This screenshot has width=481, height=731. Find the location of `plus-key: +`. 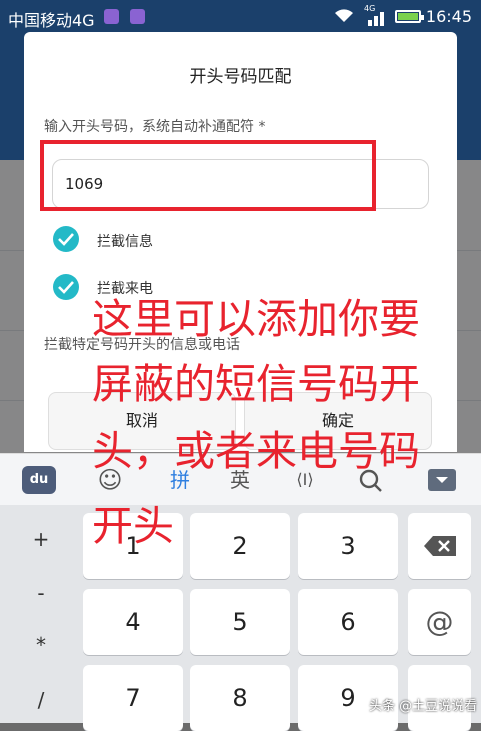

plus-key: + is located at coordinates (41, 539).